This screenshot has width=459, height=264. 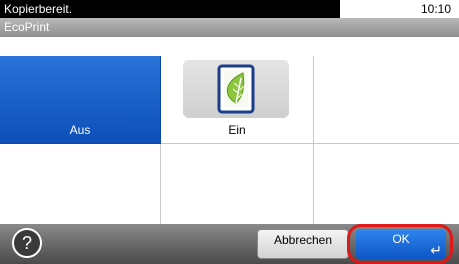 What do you see at coordinates (80, 130) in the screenshot?
I see `option-aus-label: Aus` at bounding box center [80, 130].